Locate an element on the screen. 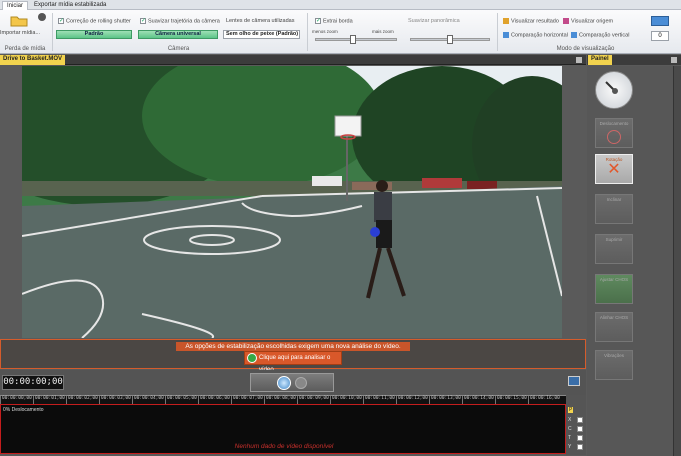 The height and width of the screenshot is (456, 681). panel-button-label: Ajustar CHOS is located at coordinates (614, 279).